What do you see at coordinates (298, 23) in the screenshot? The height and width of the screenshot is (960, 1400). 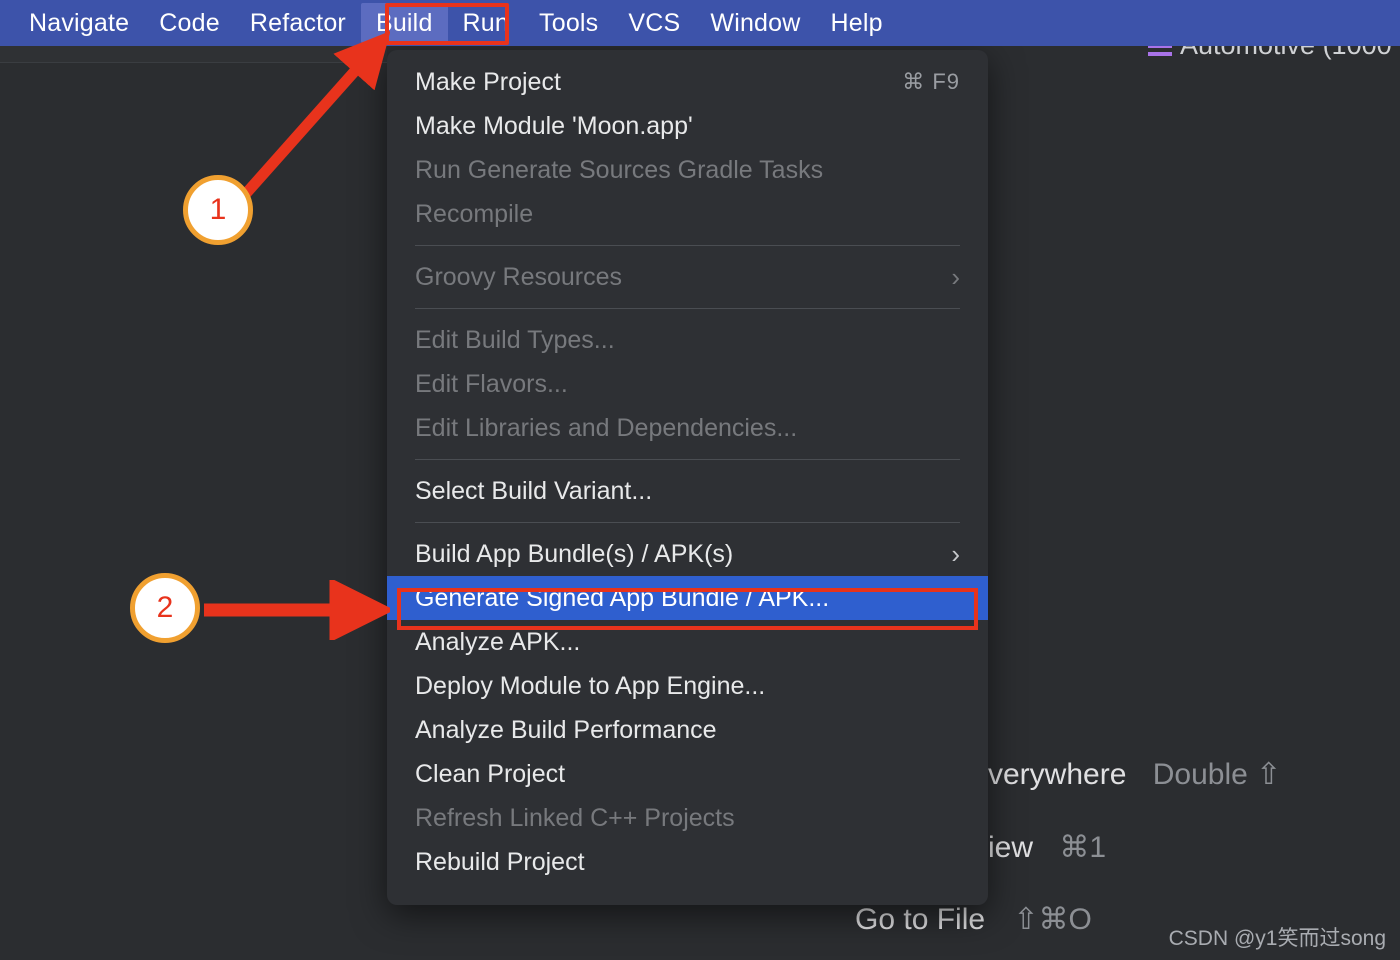 I see `menubar-item-refactor: Refactor` at bounding box center [298, 23].